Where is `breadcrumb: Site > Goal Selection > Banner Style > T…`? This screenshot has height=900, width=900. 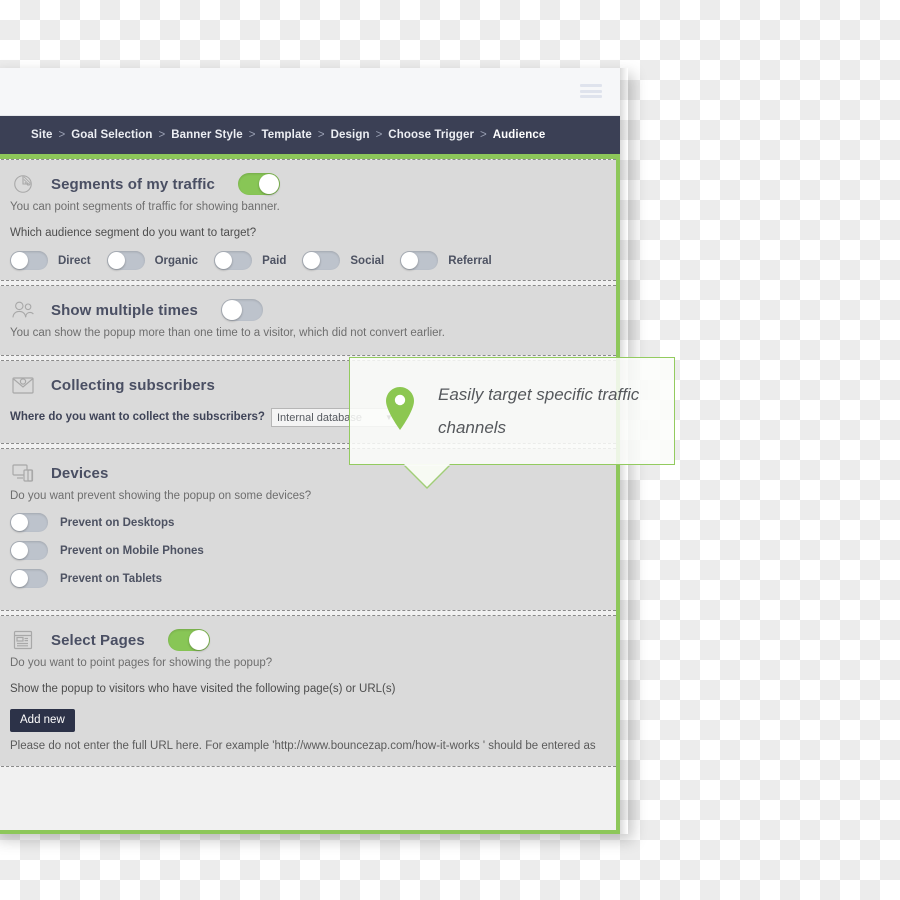
breadcrumb: Site > Goal Selection > Banner Style > T… is located at coordinates (310, 135).